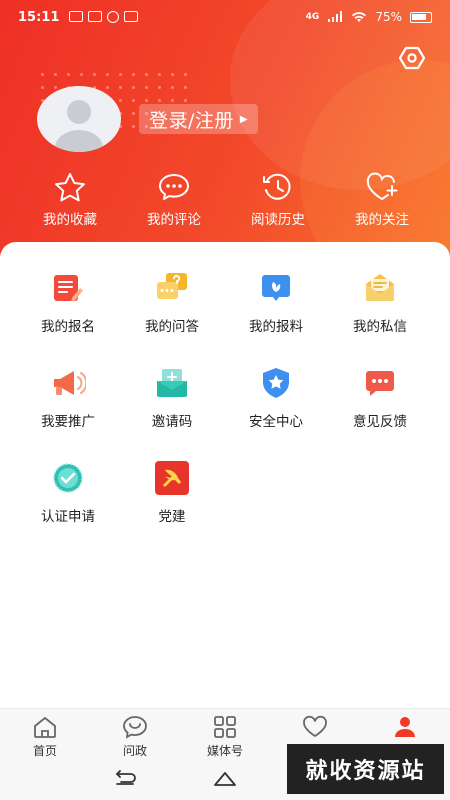 This screenshot has width=450, height=800. What do you see at coordinates (70, 383) in the screenshot?
I see `megaphone-icon` at bounding box center [70, 383].